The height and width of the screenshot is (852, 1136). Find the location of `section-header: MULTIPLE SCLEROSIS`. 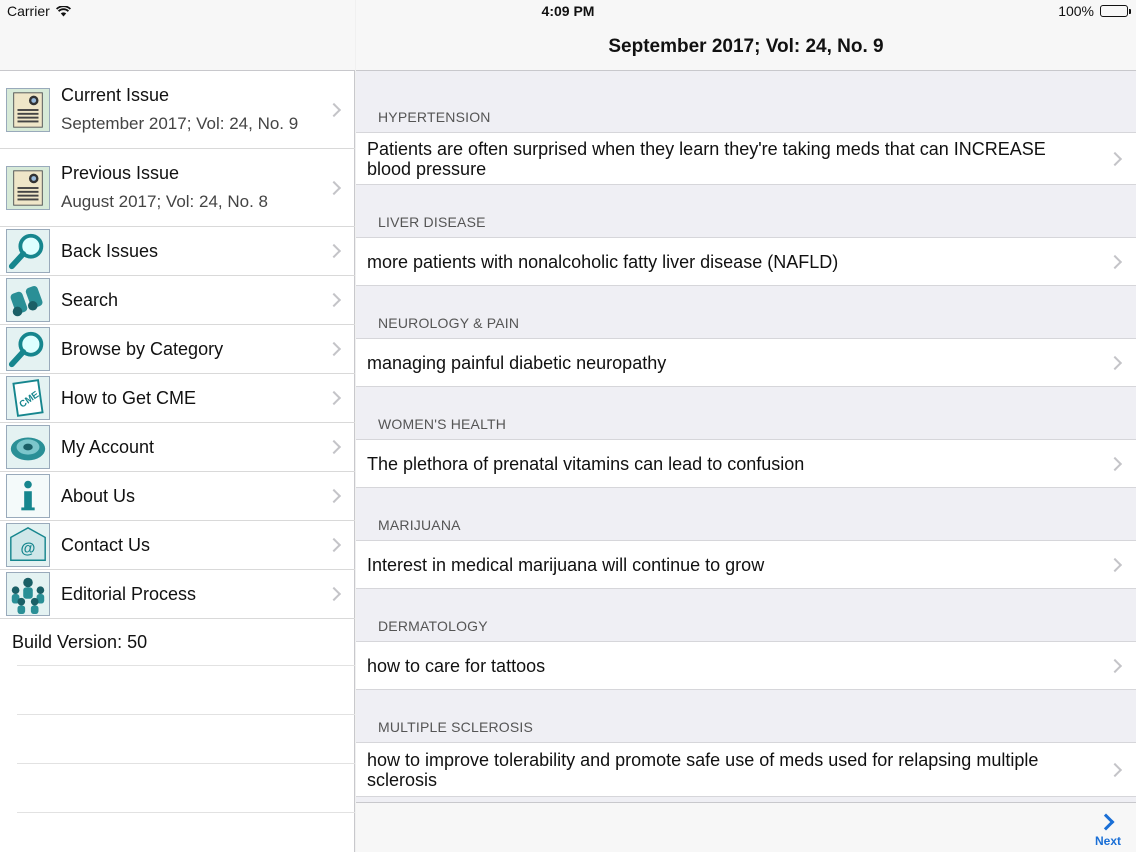

section-header: MULTIPLE SCLEROSIS is located at coordinates (456, 727).